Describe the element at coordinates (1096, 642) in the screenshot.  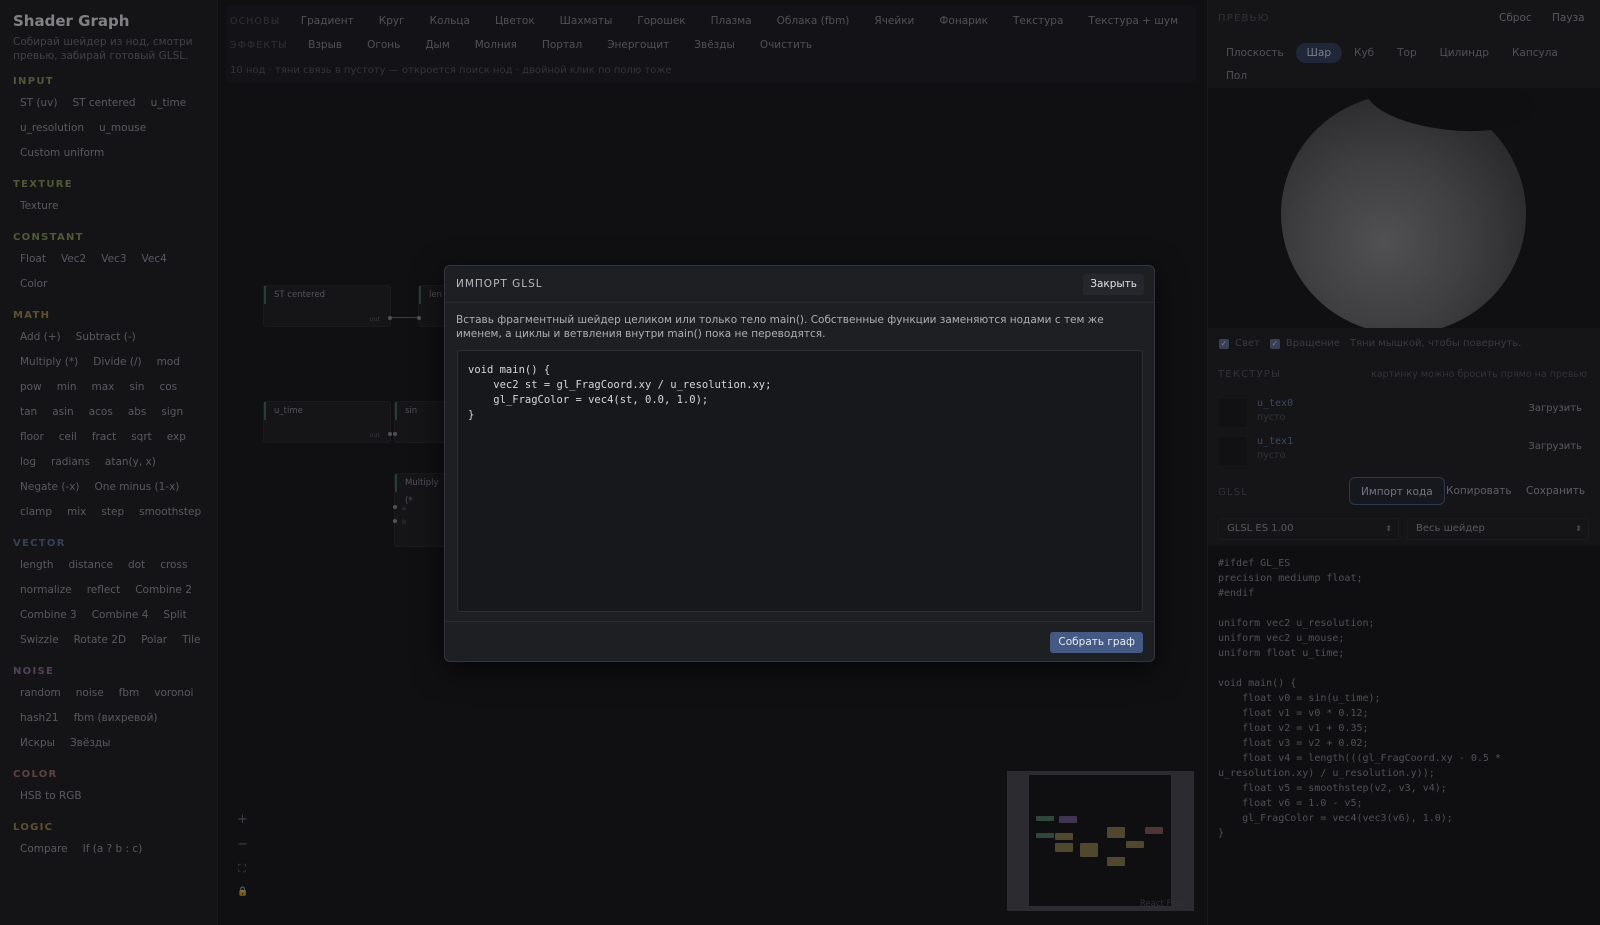
I see `build-graph-button: Собрать граф` at that location.